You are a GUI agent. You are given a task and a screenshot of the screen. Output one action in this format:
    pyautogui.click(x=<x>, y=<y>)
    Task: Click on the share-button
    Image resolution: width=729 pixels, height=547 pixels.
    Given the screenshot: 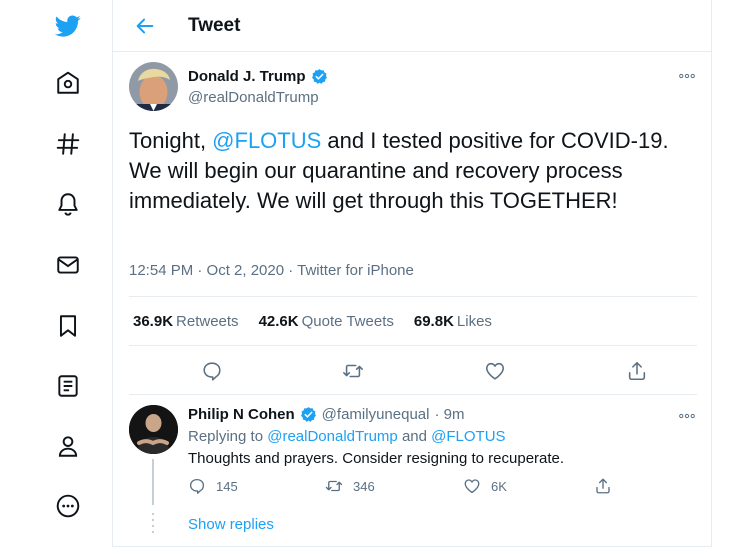 What is the action you would take?
    pyautogui.click(x=637, y=371)
    